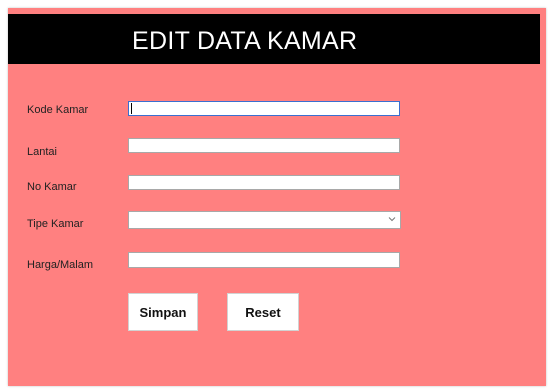  Describe the element at coordinates (264, 145) in the screenshot. I see `lantai-input` at that location.